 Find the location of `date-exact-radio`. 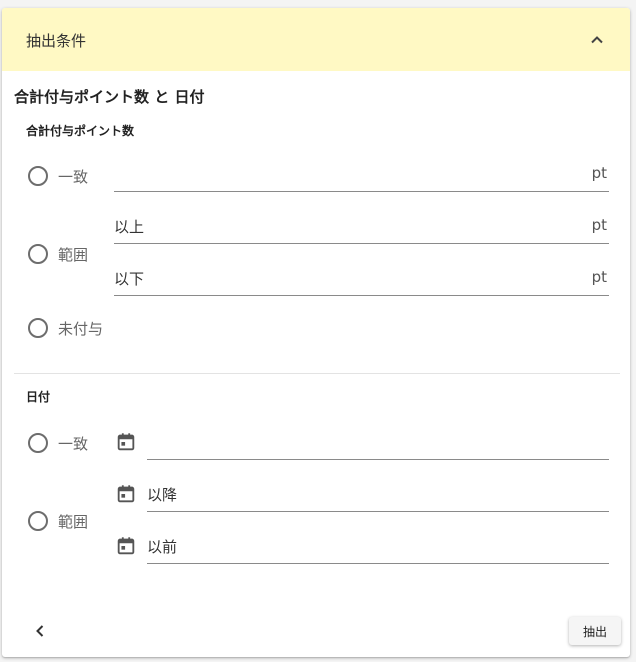

date-exact-radio is located at coordinates (38, 443).